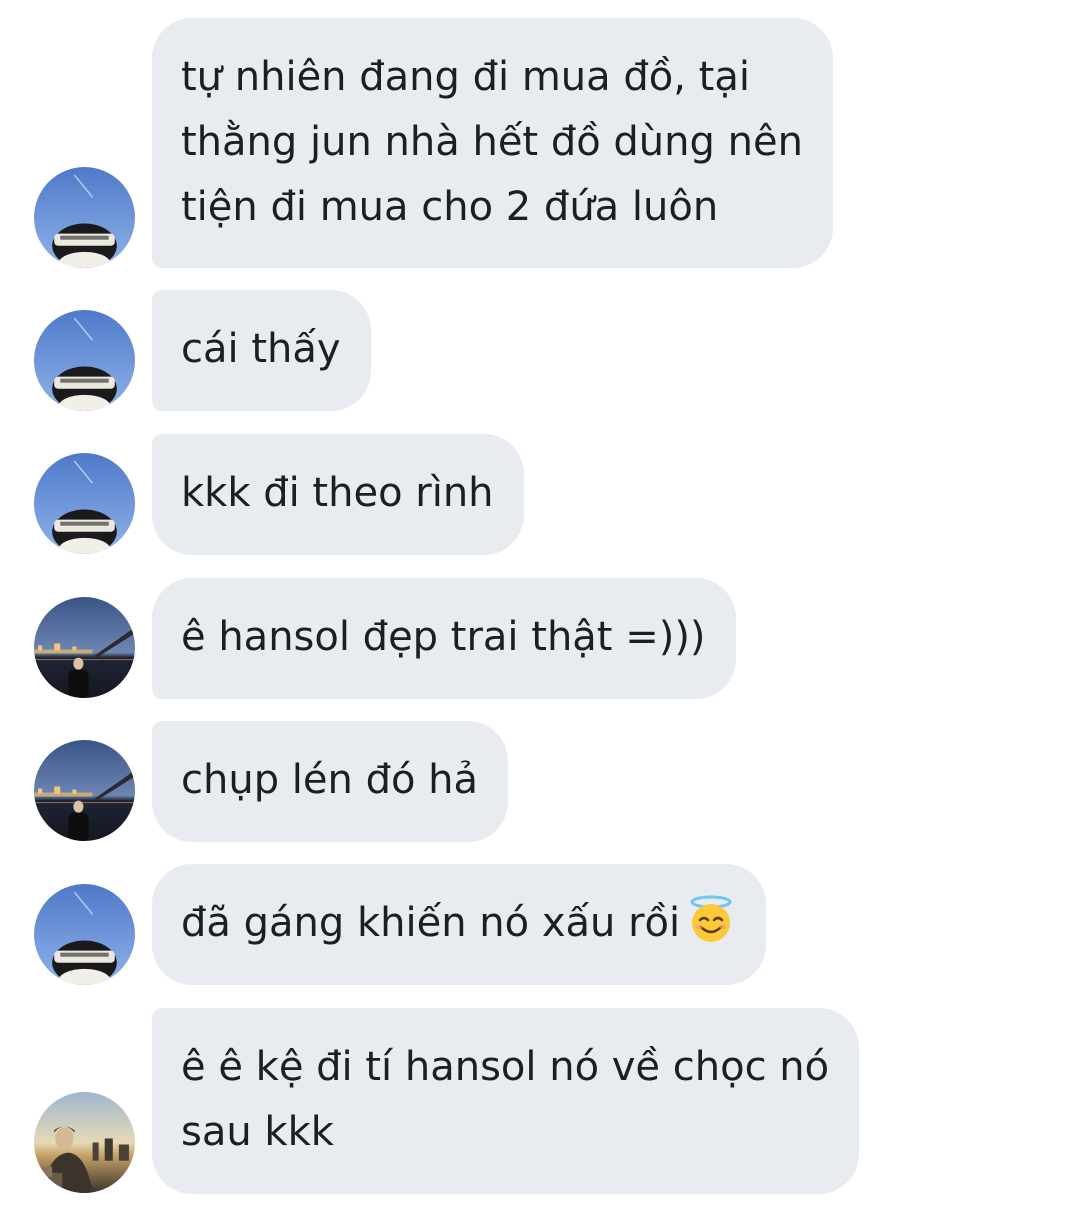 This screenshot has height=1205, width=1080. I want to click on smiling-face-with-halo-icon, so click(711, 918).